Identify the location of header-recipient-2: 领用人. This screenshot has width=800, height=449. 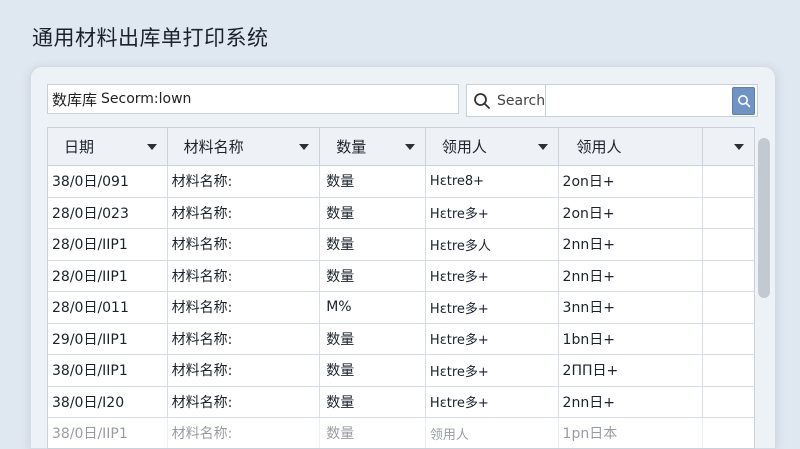
(631, 146).